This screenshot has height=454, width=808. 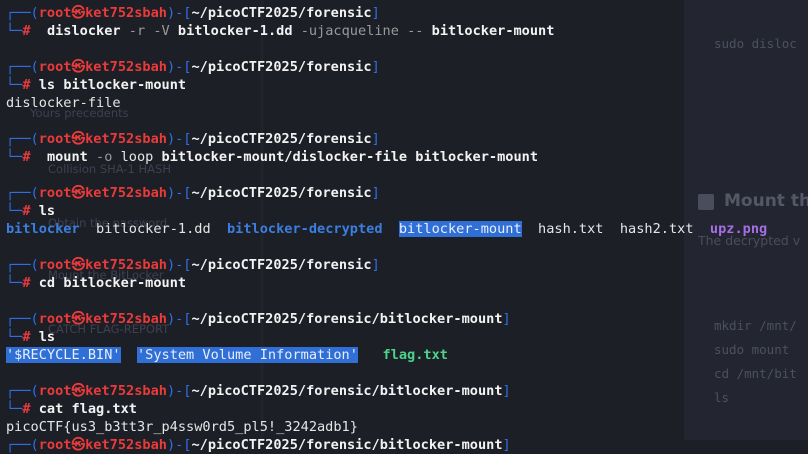 I want to click on output-line: dislocker-file, so click(x=63, y=103).